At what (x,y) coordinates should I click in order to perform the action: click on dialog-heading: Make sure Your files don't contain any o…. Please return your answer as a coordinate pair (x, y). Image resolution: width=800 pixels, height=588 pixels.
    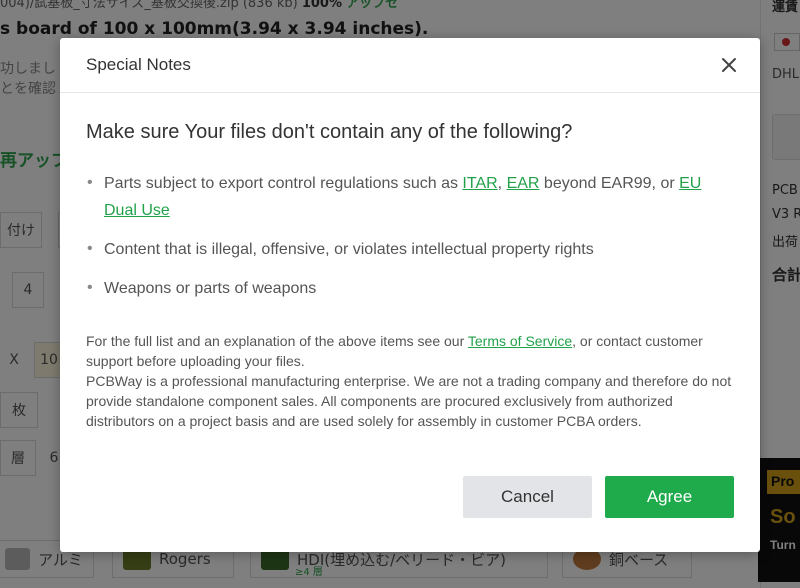
    Looking at the image, I should click on (329, 132).